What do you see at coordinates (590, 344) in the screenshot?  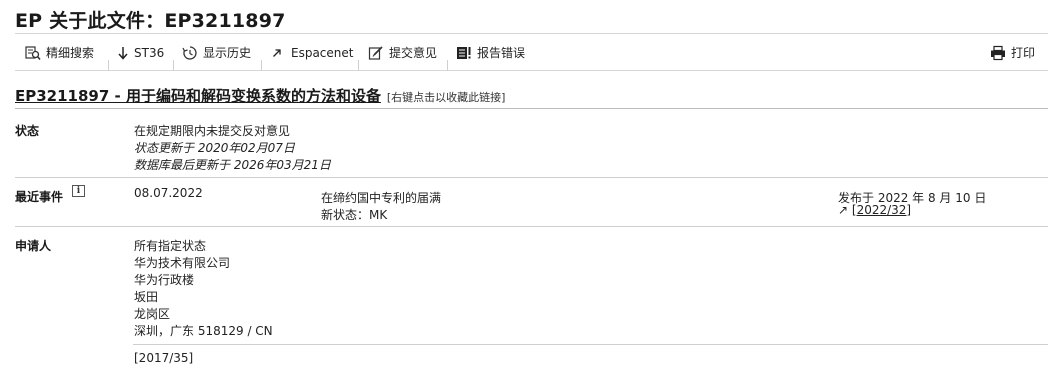 I see `inner-divider` at bounding box center [590, 344].